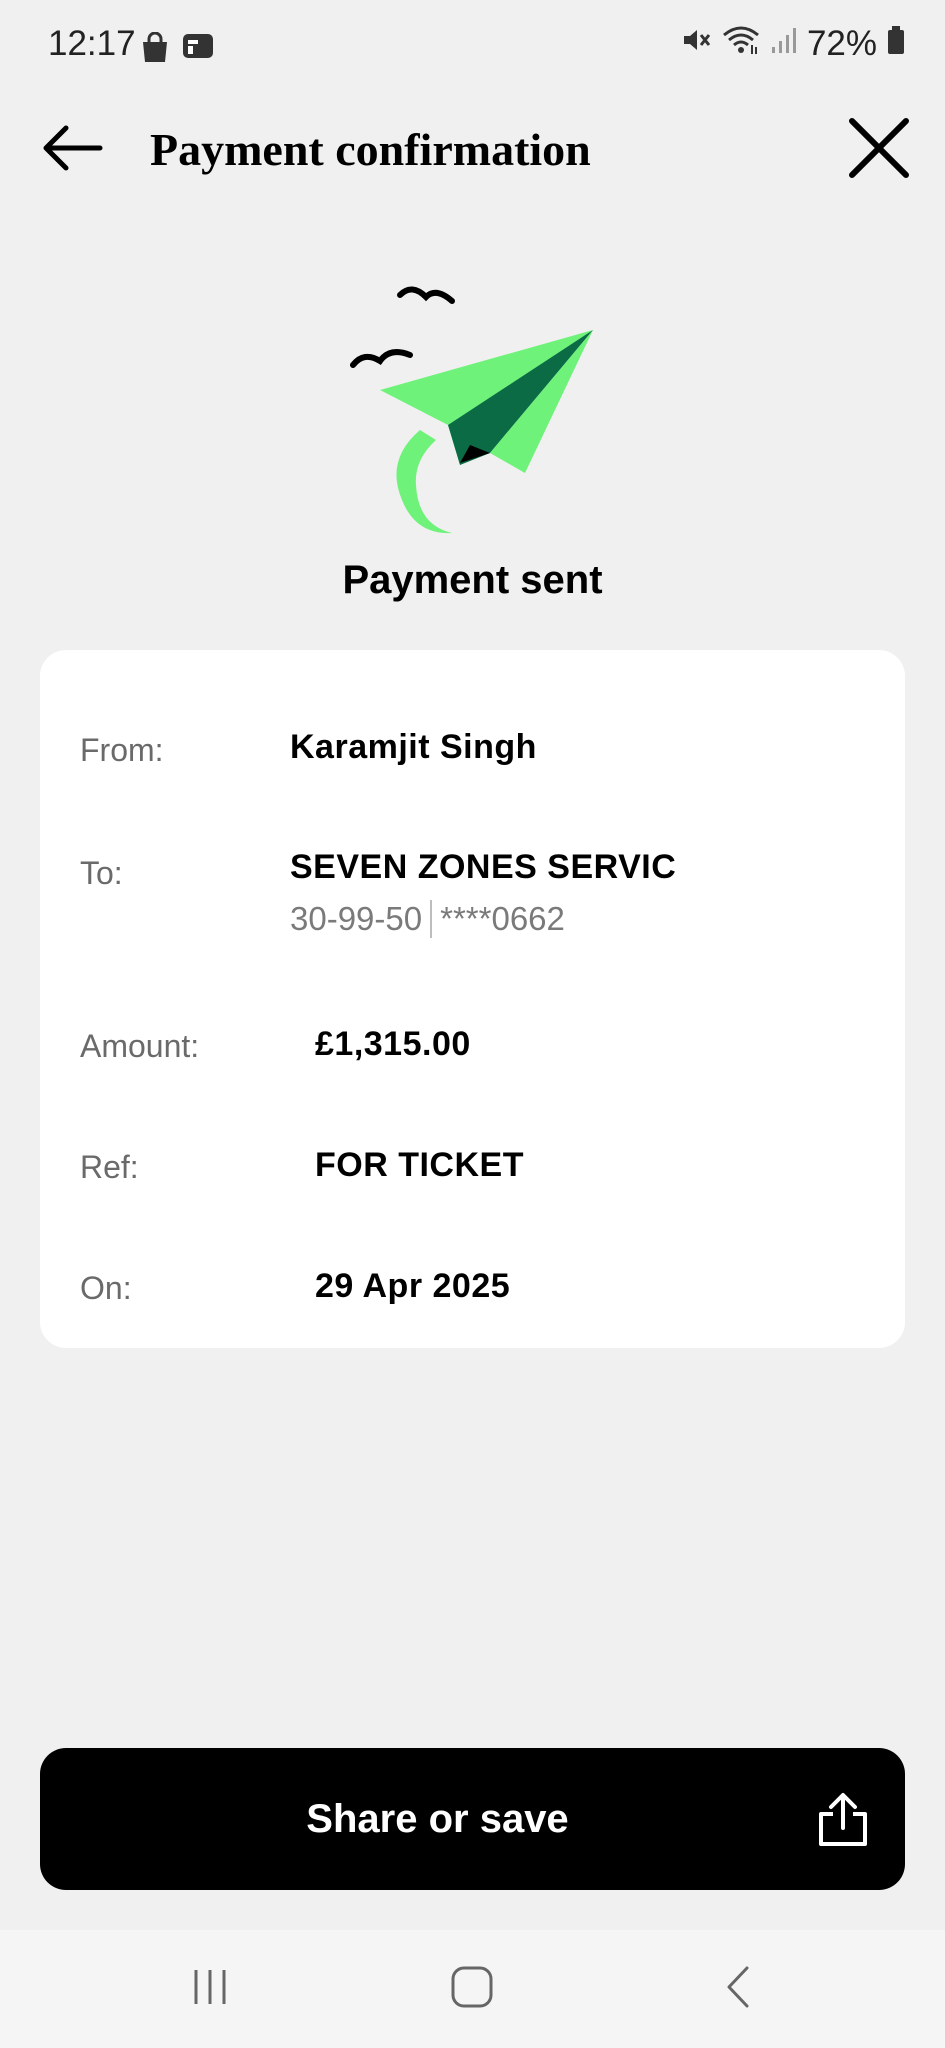 Image resolution: width=945 pixels, height=2048 pixels. Describe the element at coordinates (427, 919) in the screenshot. I see `to-account-details: 30-99-50 ****0662` at that location.